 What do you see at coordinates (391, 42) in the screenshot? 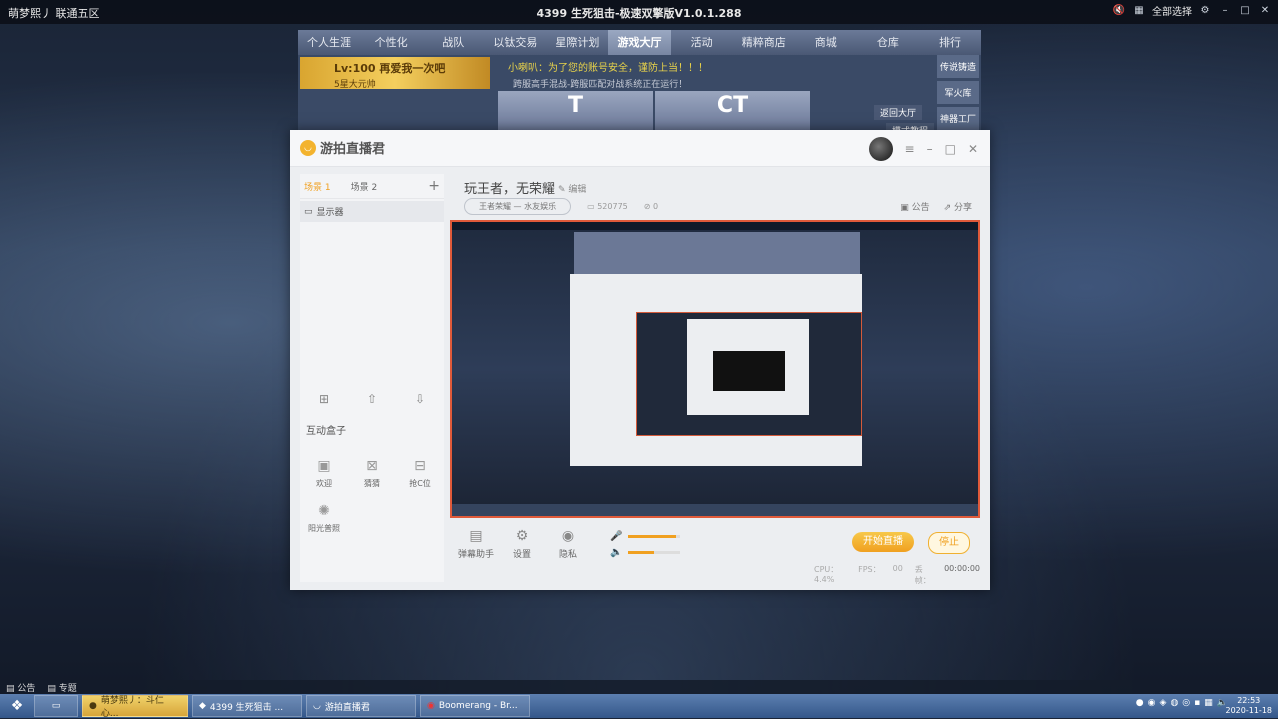
I see `nav-personalize: 个性化` at bounding box center [391, 42].